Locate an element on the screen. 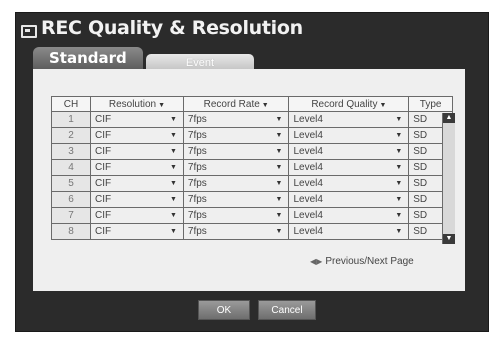 The width and height of the screenshot is (504, 340). table-row: 1 CIF ▼ 7fps ▼ Level4 ▼ SD is located at coordinates (252, 119).